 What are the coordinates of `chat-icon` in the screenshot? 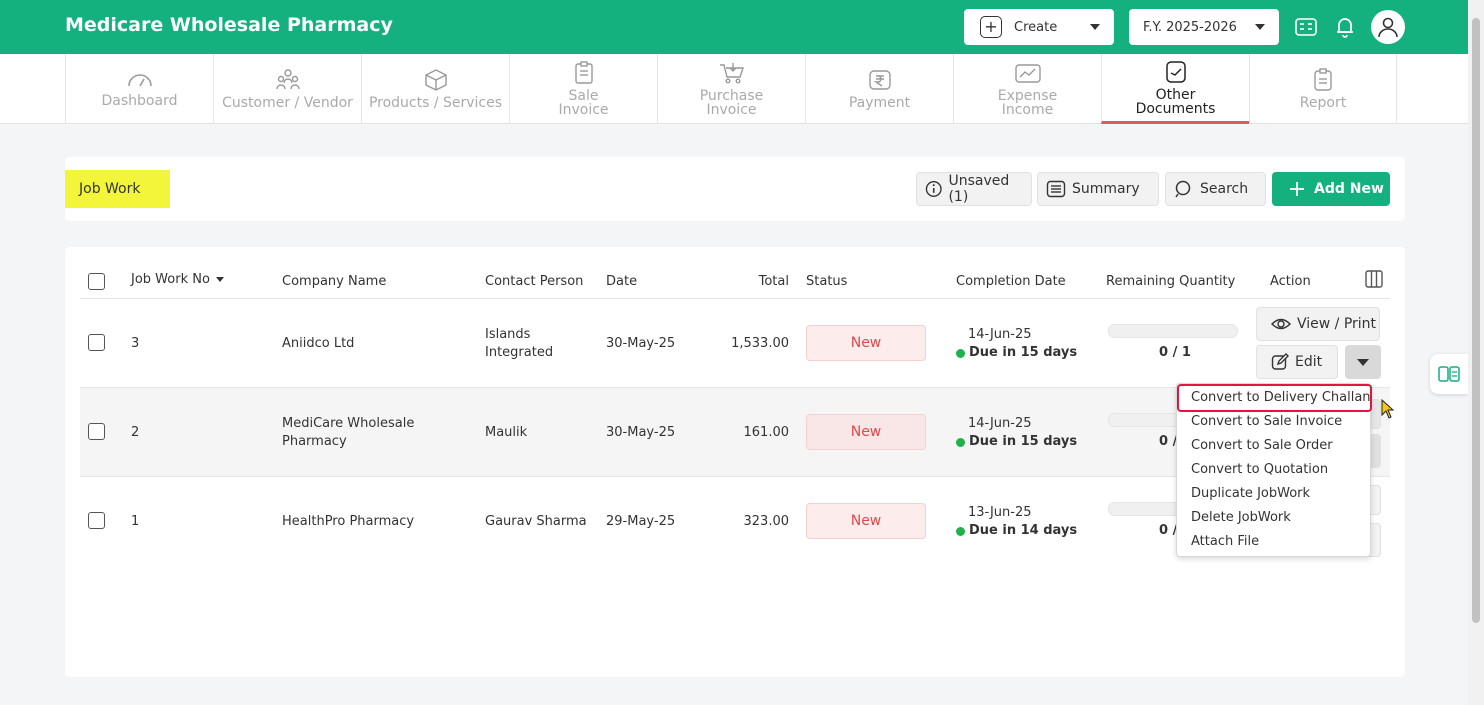 It's located at (1449, 374).